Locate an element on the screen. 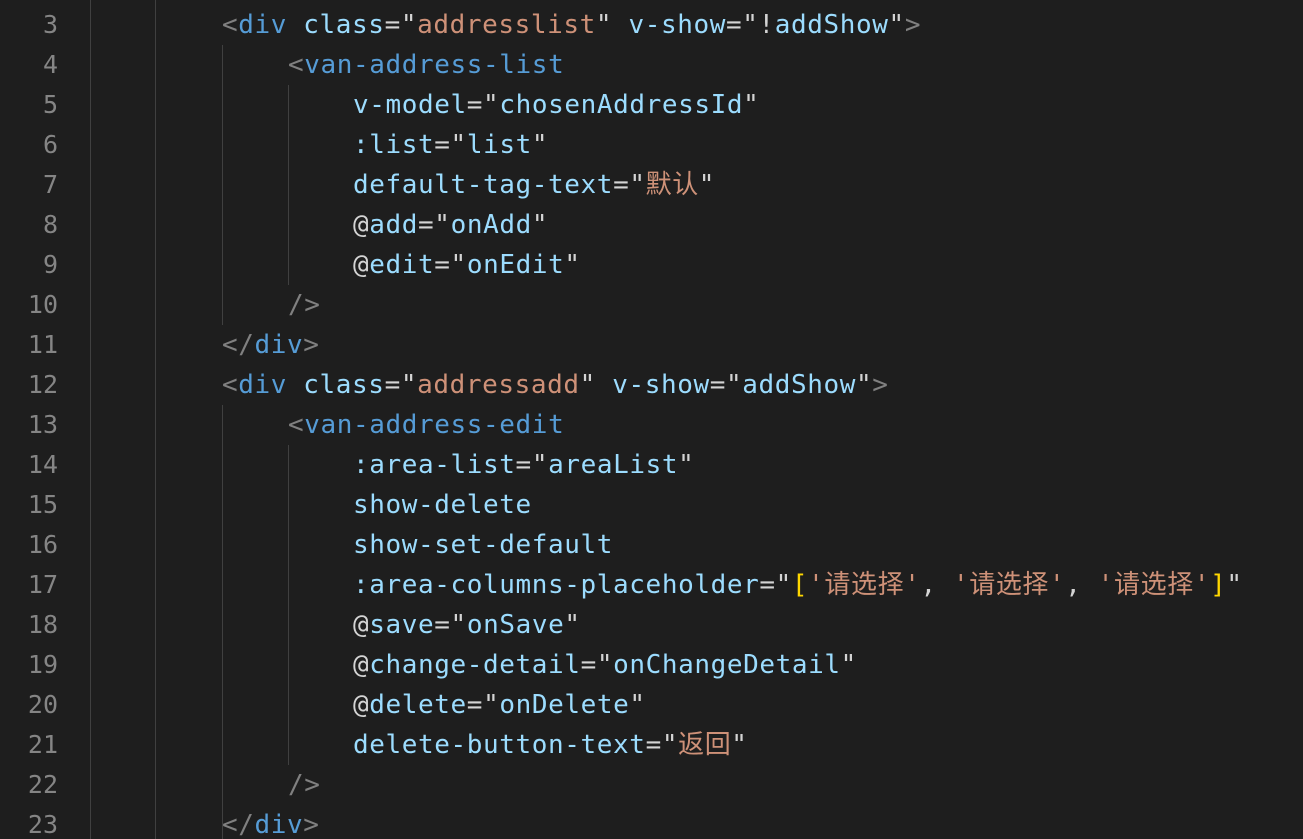 This screenshot has height=839, width=1303. code-token: edit is located at coordinates (402, 265).